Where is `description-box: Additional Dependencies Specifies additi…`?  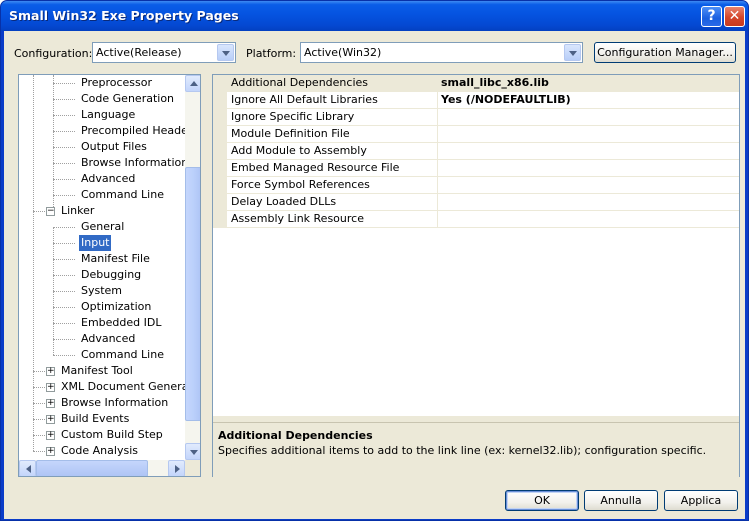
description-box: Additional Dependencies Specifies additi… is located at coordinates (476, 450).